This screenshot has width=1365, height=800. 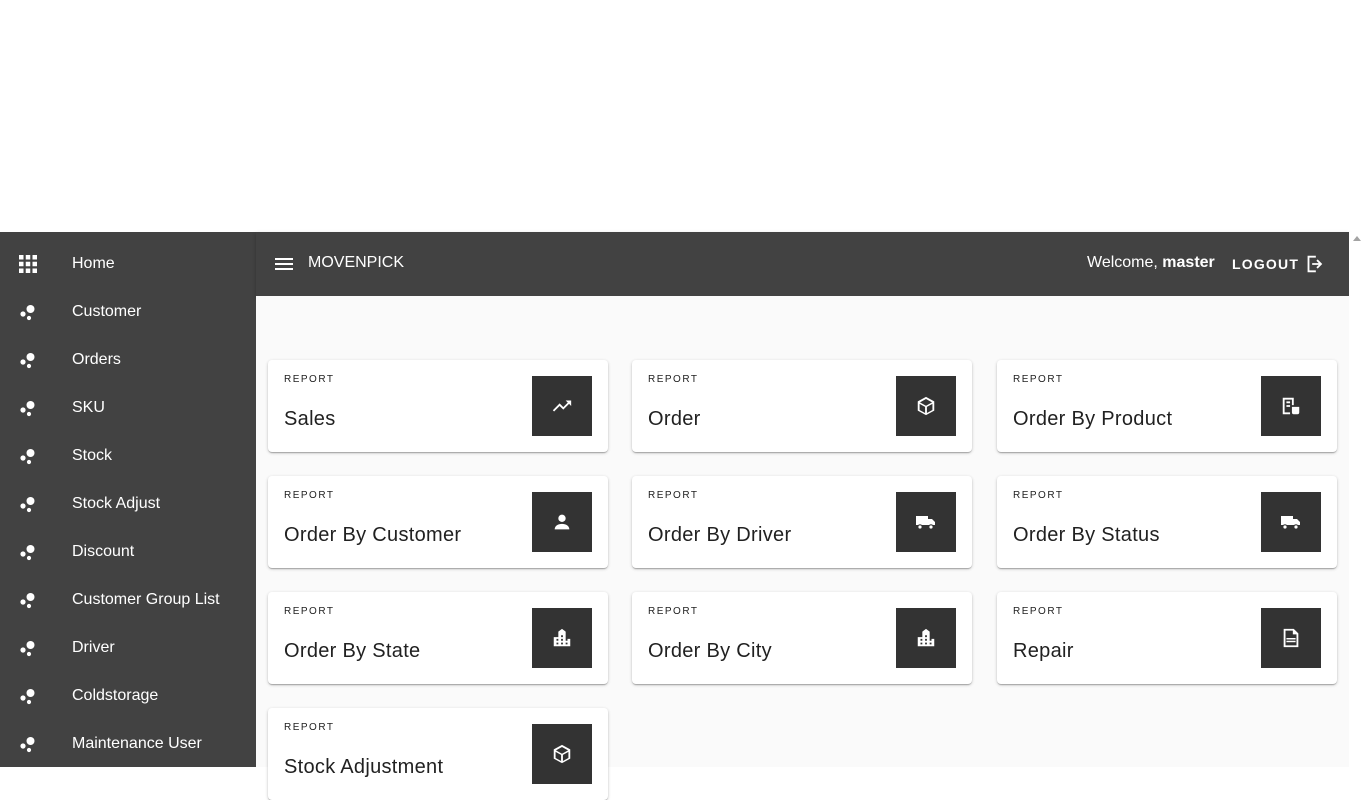 What do you see at coordinates (1122, 262) in the screenshot?
I see `welcome-prefix: Welcome,` at bounding box center [1122, 262].